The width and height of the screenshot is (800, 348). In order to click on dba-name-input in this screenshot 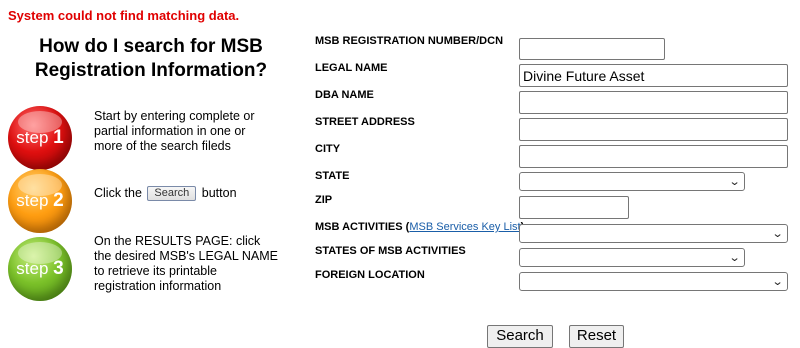, I will do `click(653, 102)`.